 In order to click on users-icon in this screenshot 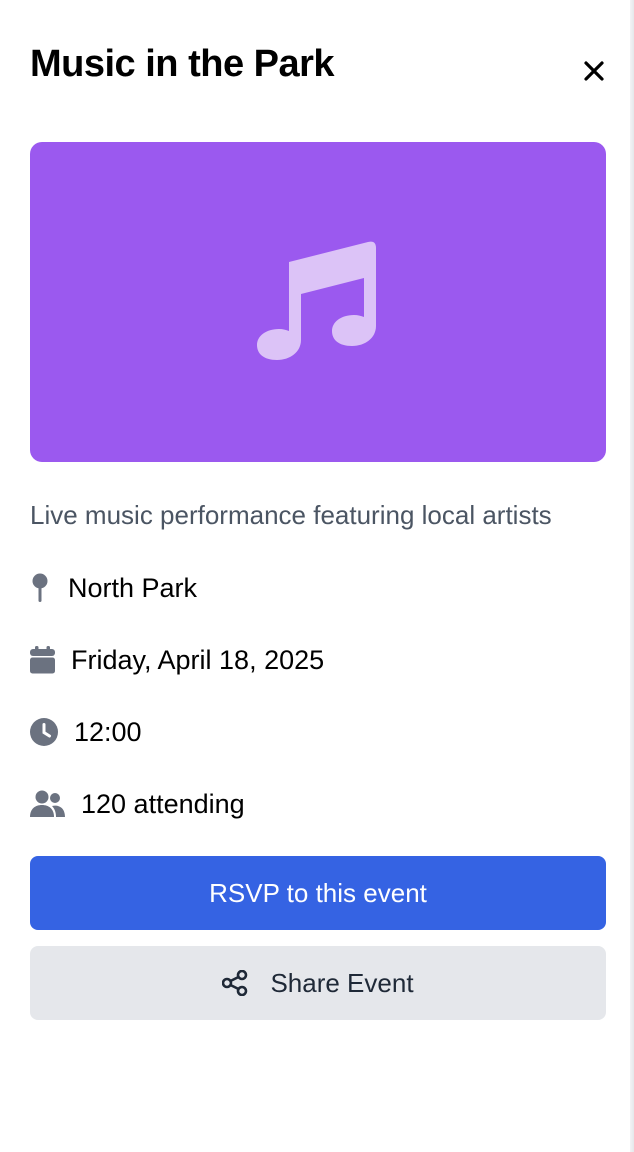, I will do `click(47, 804)`.